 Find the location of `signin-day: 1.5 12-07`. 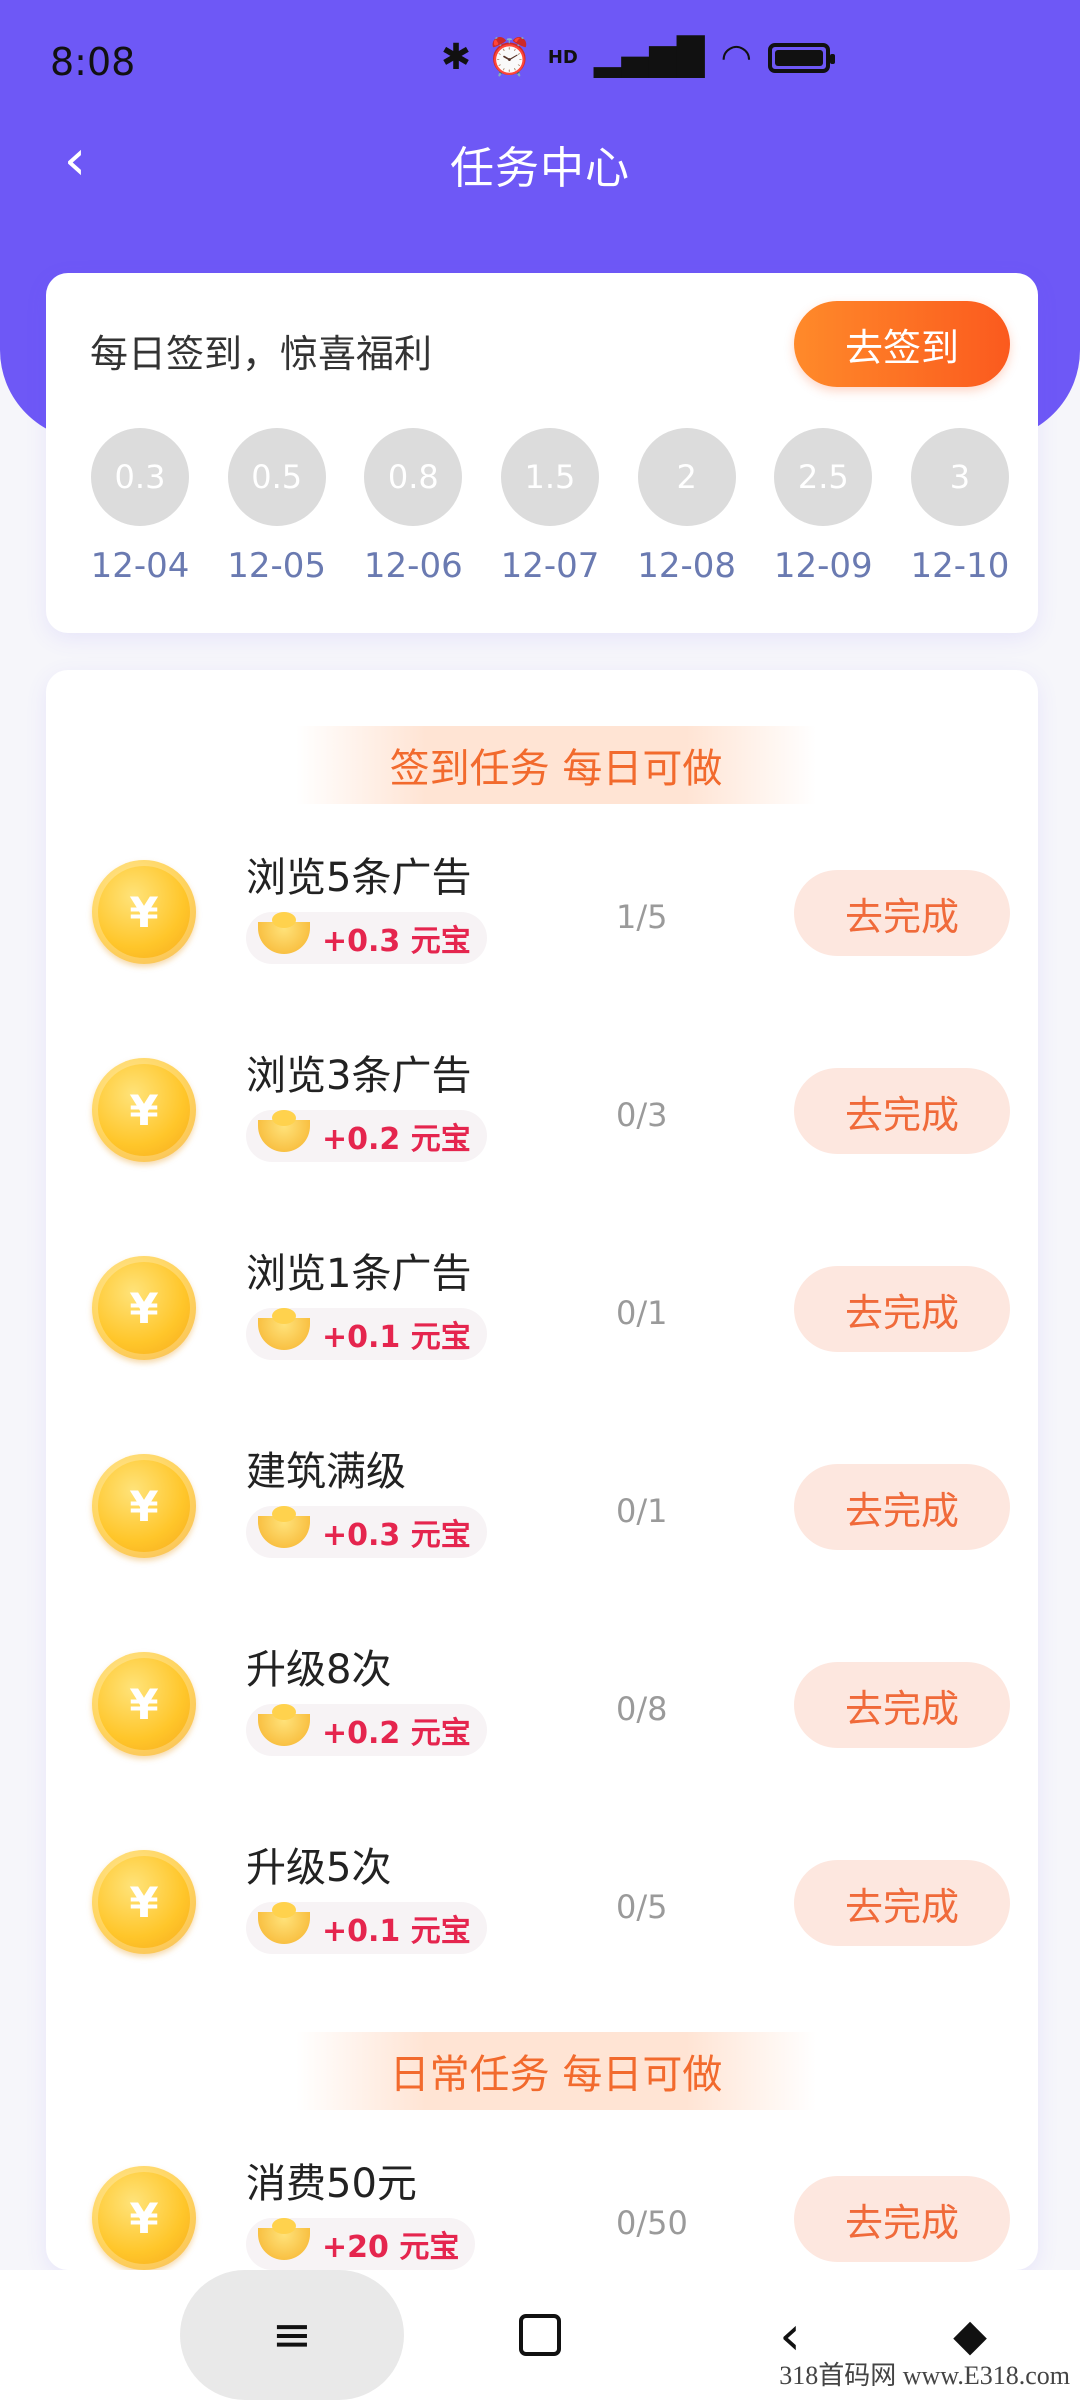

signin-day: 1.5 12-07 is located at coordinates (550, 507).